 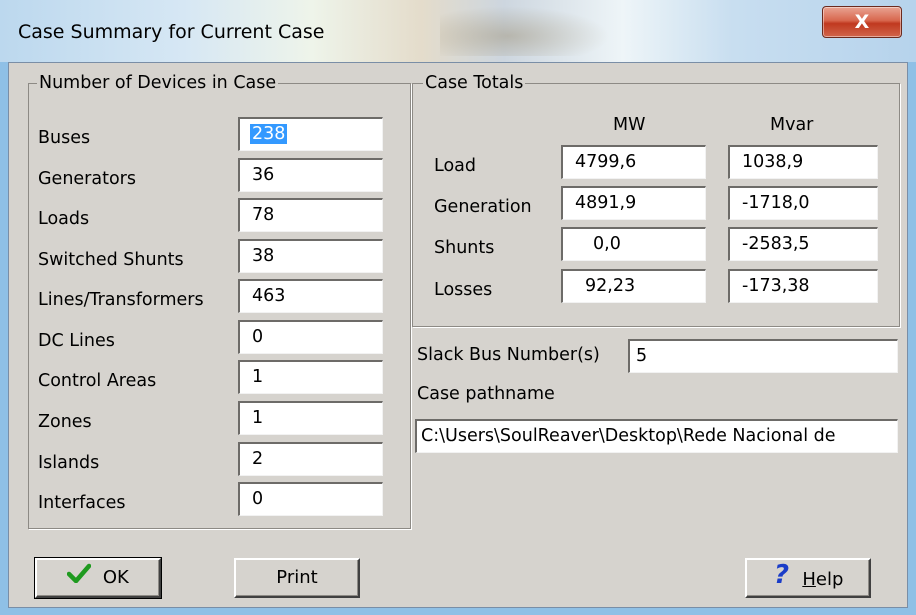 What do you see at coordinates (310, 296) in the screenshot?
I see `lines-transformers-field: 463` at bounding box center [310, 296].